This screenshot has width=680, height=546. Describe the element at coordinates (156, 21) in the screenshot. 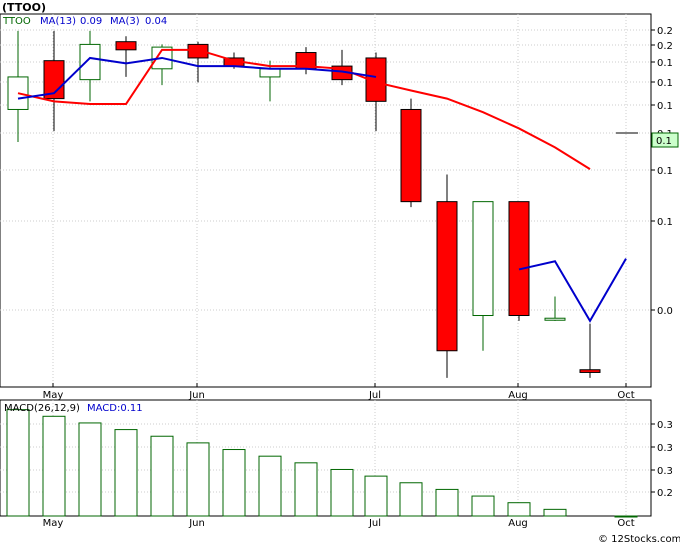

I see `legend-ma3-value: 0.04` at that location.